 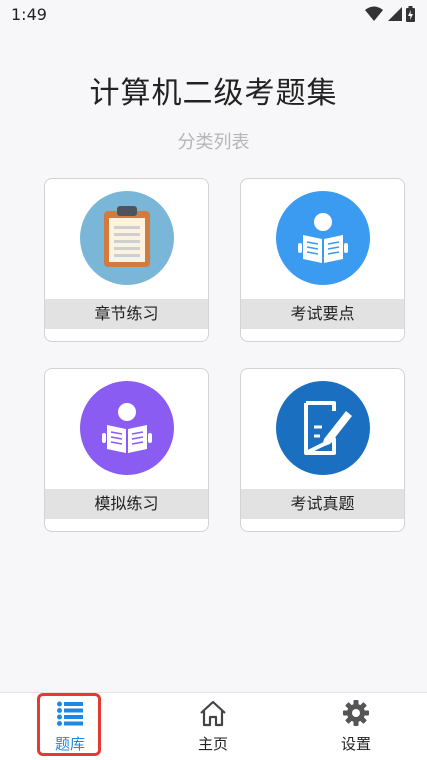 I want to click on card-label: 考试真题, so click(x=322, y=504).